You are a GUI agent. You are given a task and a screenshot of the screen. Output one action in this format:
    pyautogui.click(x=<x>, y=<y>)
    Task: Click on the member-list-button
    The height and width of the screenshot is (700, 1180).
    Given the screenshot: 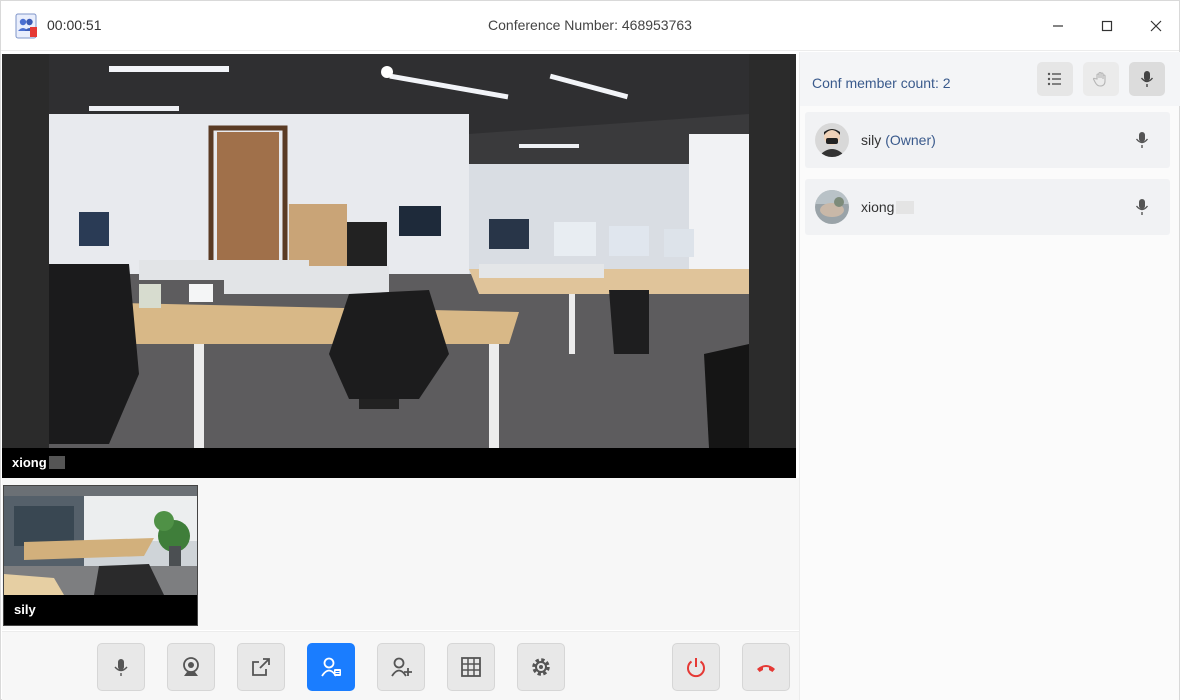 What is the action you would take?
    pyautogui.click(x=1055, y=79)
    